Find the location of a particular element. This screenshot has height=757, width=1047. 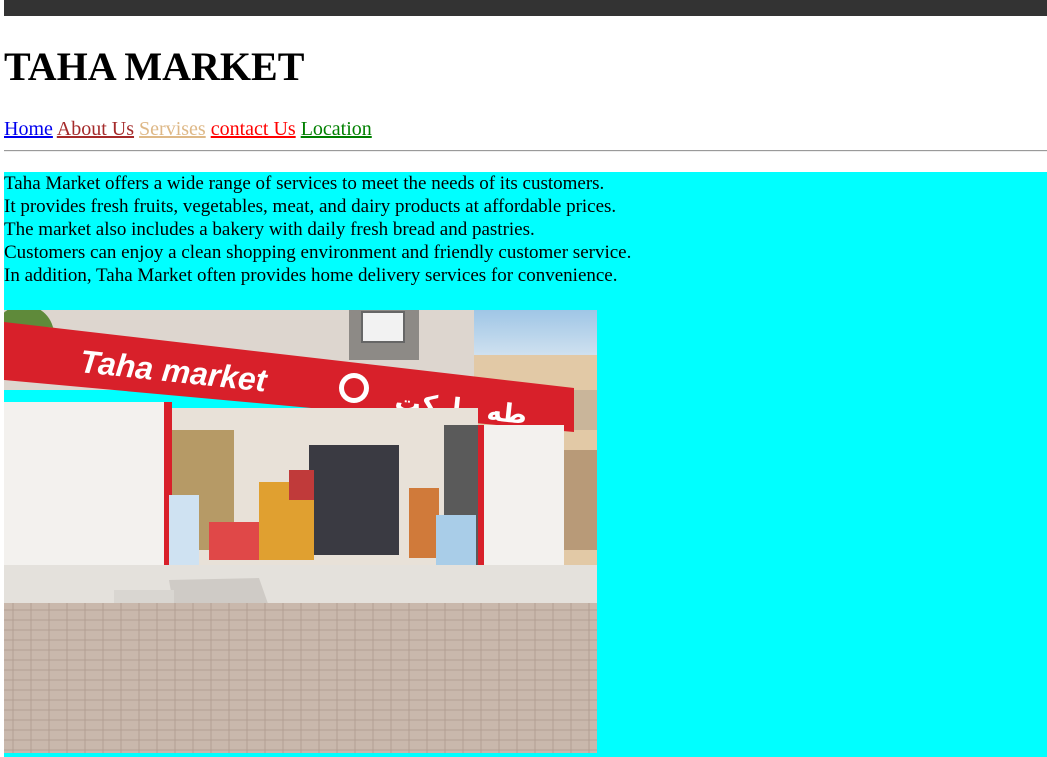

nav-link-location: Location is located at coordinates (336, 129).